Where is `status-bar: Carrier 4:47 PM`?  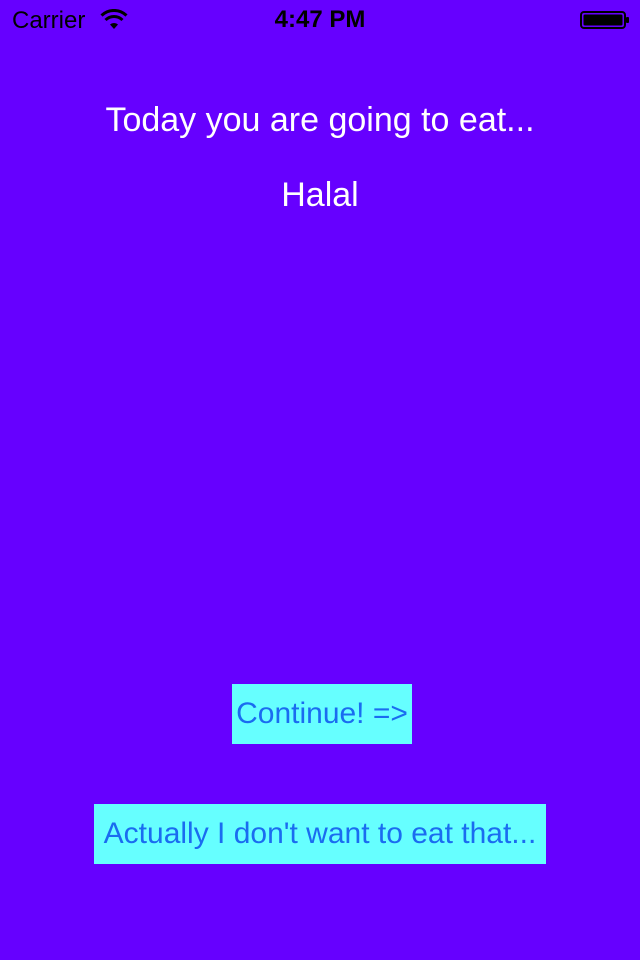 status-bar: Carrier 4:47 PM is located at coordinates (320, 20).